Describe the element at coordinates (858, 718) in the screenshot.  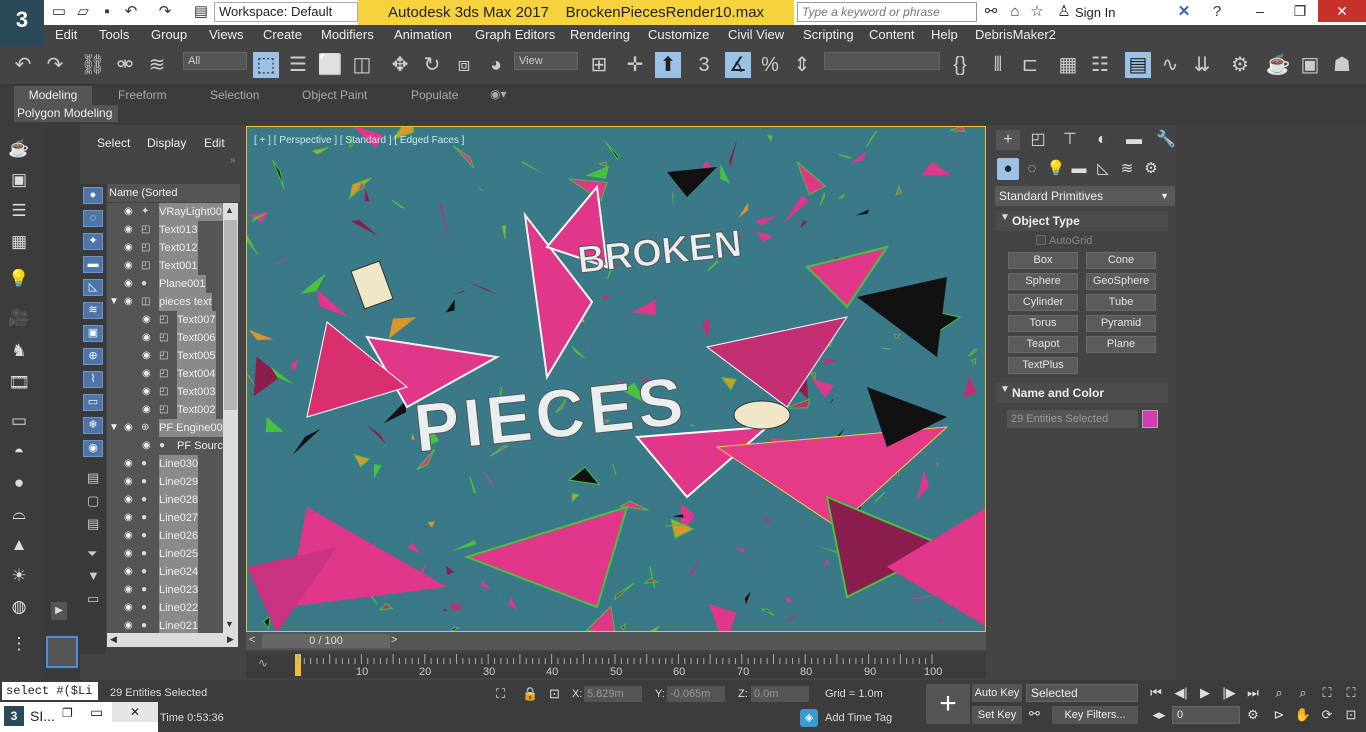
I see `add-time-tag-button: Add Time Tag` at that location.